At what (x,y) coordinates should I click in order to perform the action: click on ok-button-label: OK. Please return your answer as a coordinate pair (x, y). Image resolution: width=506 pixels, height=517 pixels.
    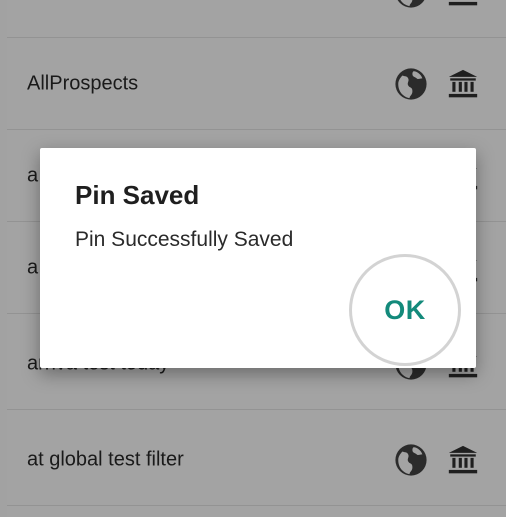
    Looking at the image, I should click on (405, 309).